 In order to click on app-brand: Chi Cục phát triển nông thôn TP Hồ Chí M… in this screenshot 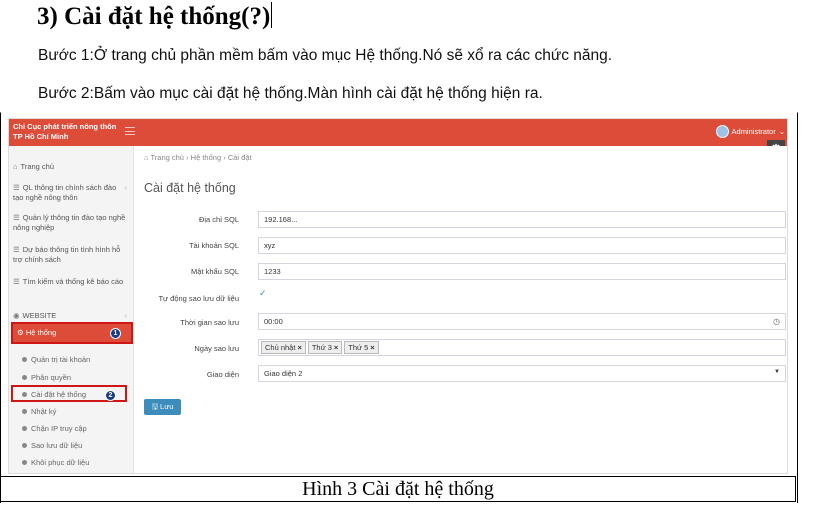, I will do `click(73, 131)`.